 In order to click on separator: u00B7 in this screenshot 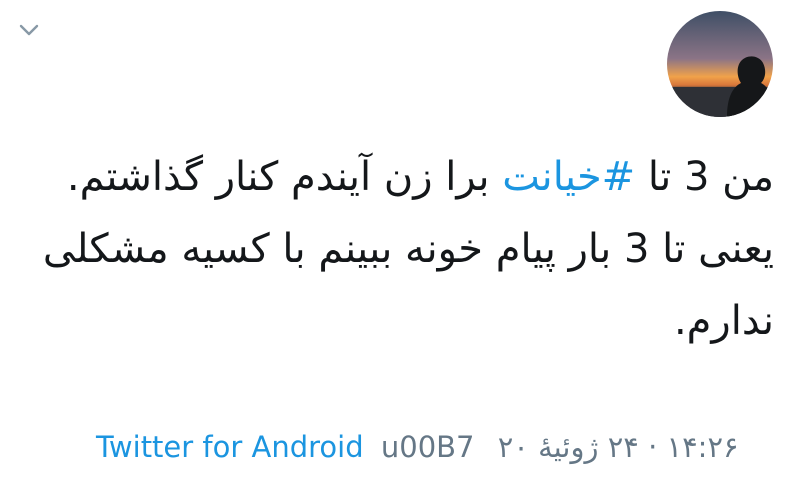, I will do `click(427, 447)`.